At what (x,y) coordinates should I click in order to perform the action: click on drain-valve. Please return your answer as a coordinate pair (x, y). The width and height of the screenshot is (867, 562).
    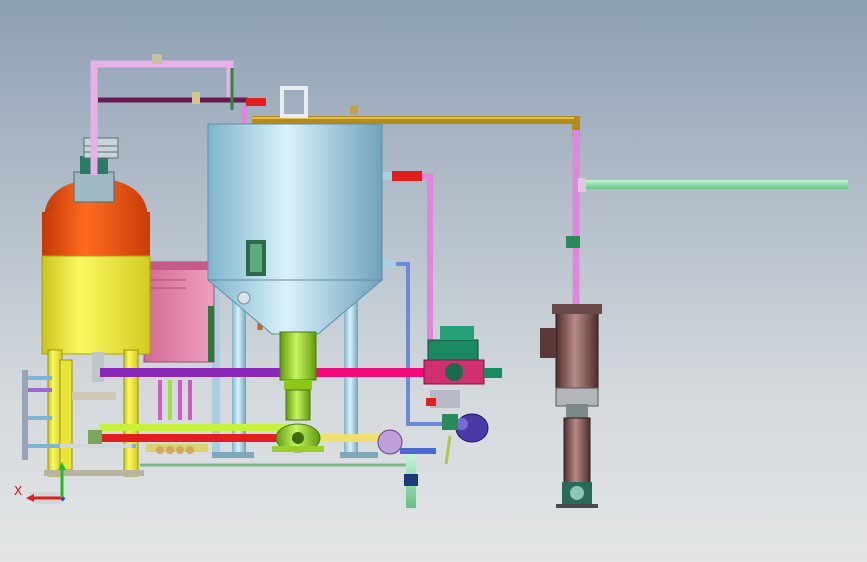
    Looking at the image, I should click on (406, 468).